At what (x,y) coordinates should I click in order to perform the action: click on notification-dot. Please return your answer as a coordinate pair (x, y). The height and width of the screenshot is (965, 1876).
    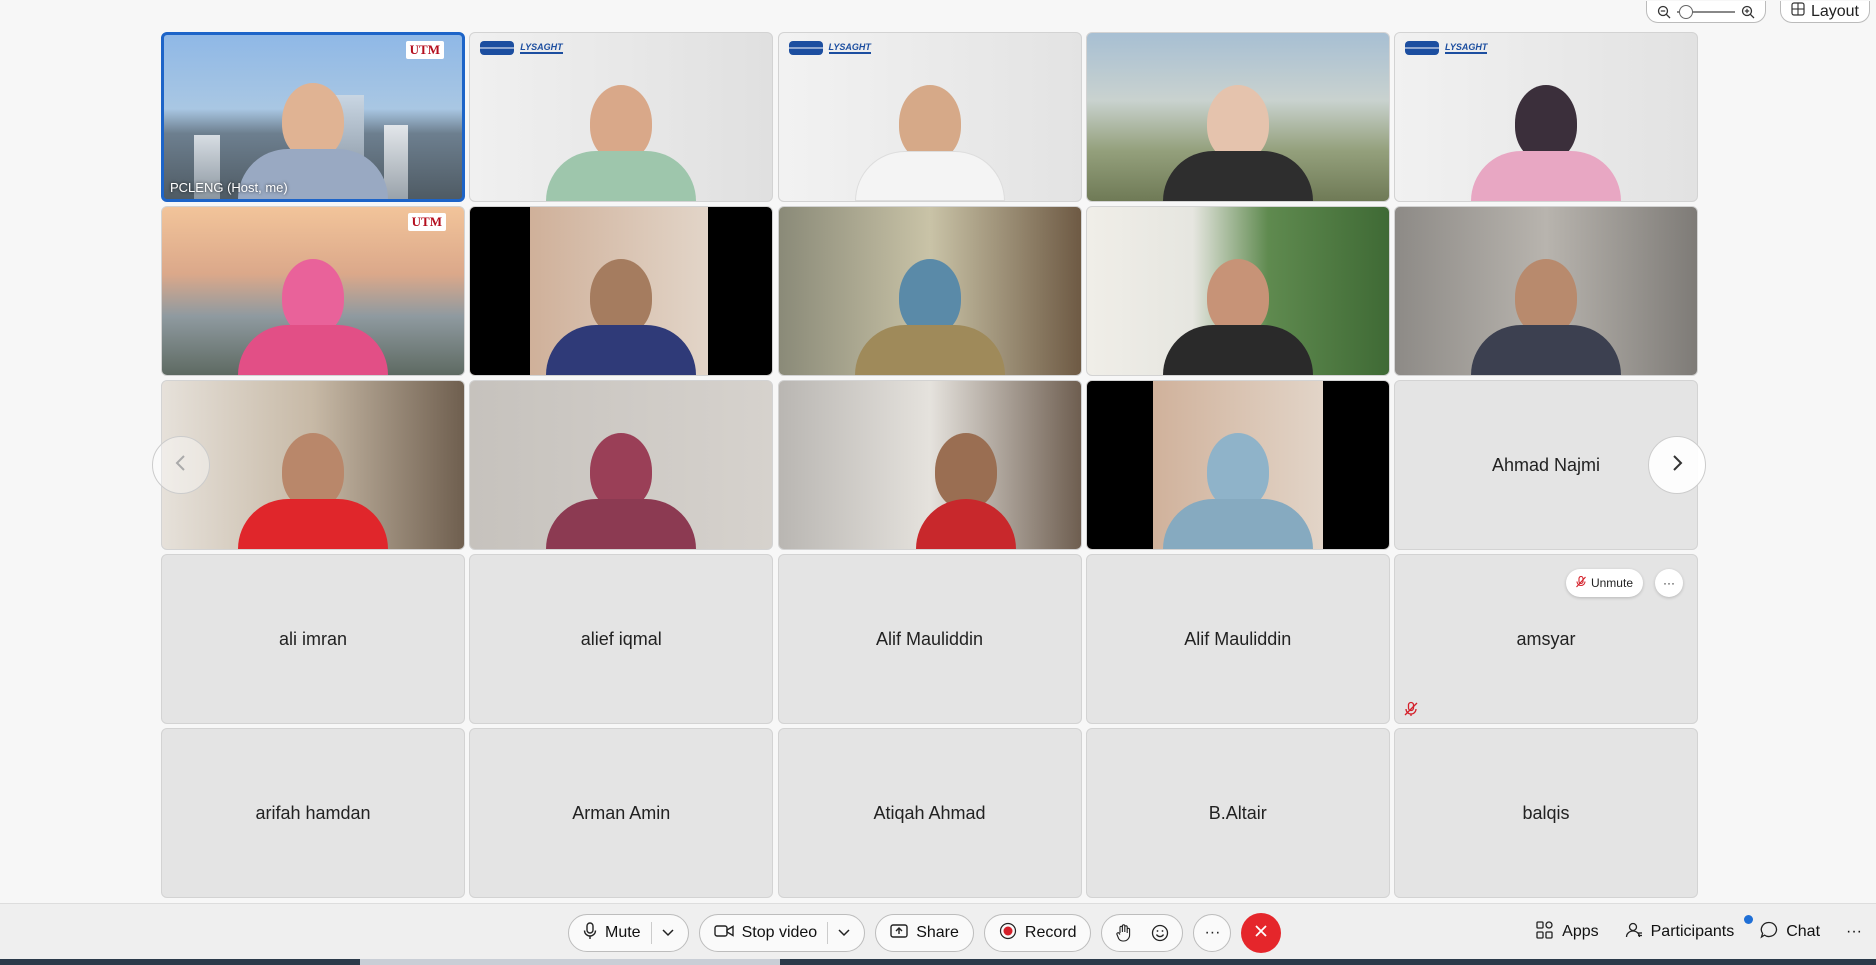
    Looking at the image, I should click on (1748, 919).